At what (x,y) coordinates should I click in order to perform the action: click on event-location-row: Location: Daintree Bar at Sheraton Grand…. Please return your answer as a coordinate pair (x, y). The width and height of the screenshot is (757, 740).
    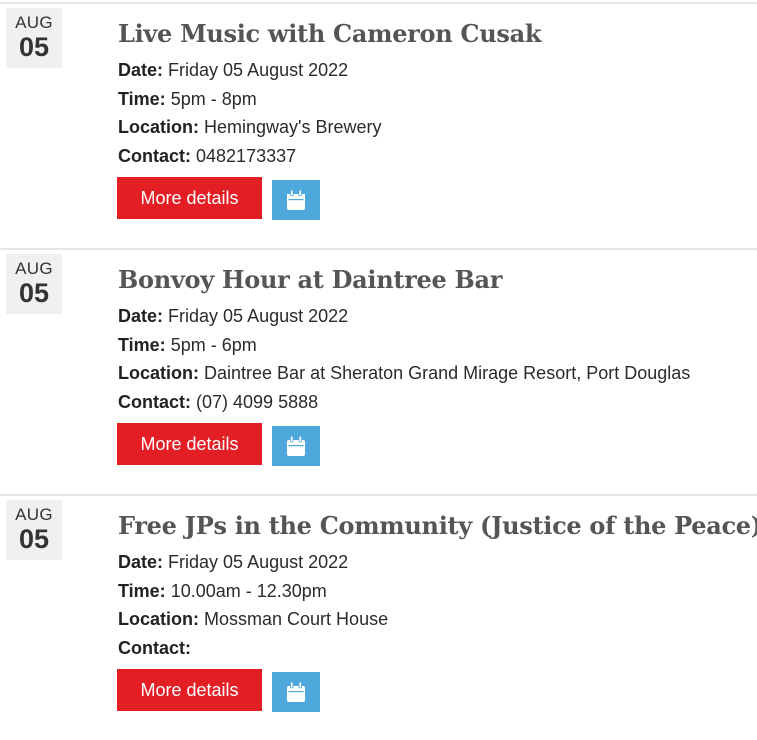
    Looking at the image, I should click on (404, 373).